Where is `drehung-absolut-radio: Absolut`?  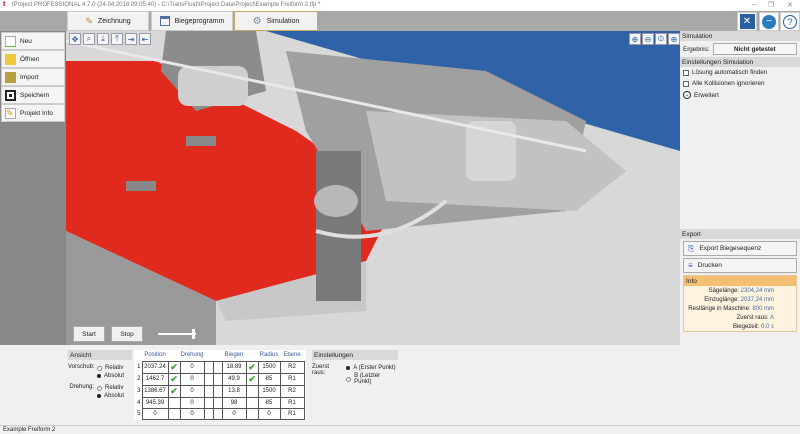 drehung-absolut-radio: Absolut is located at coordinates (110, 396).